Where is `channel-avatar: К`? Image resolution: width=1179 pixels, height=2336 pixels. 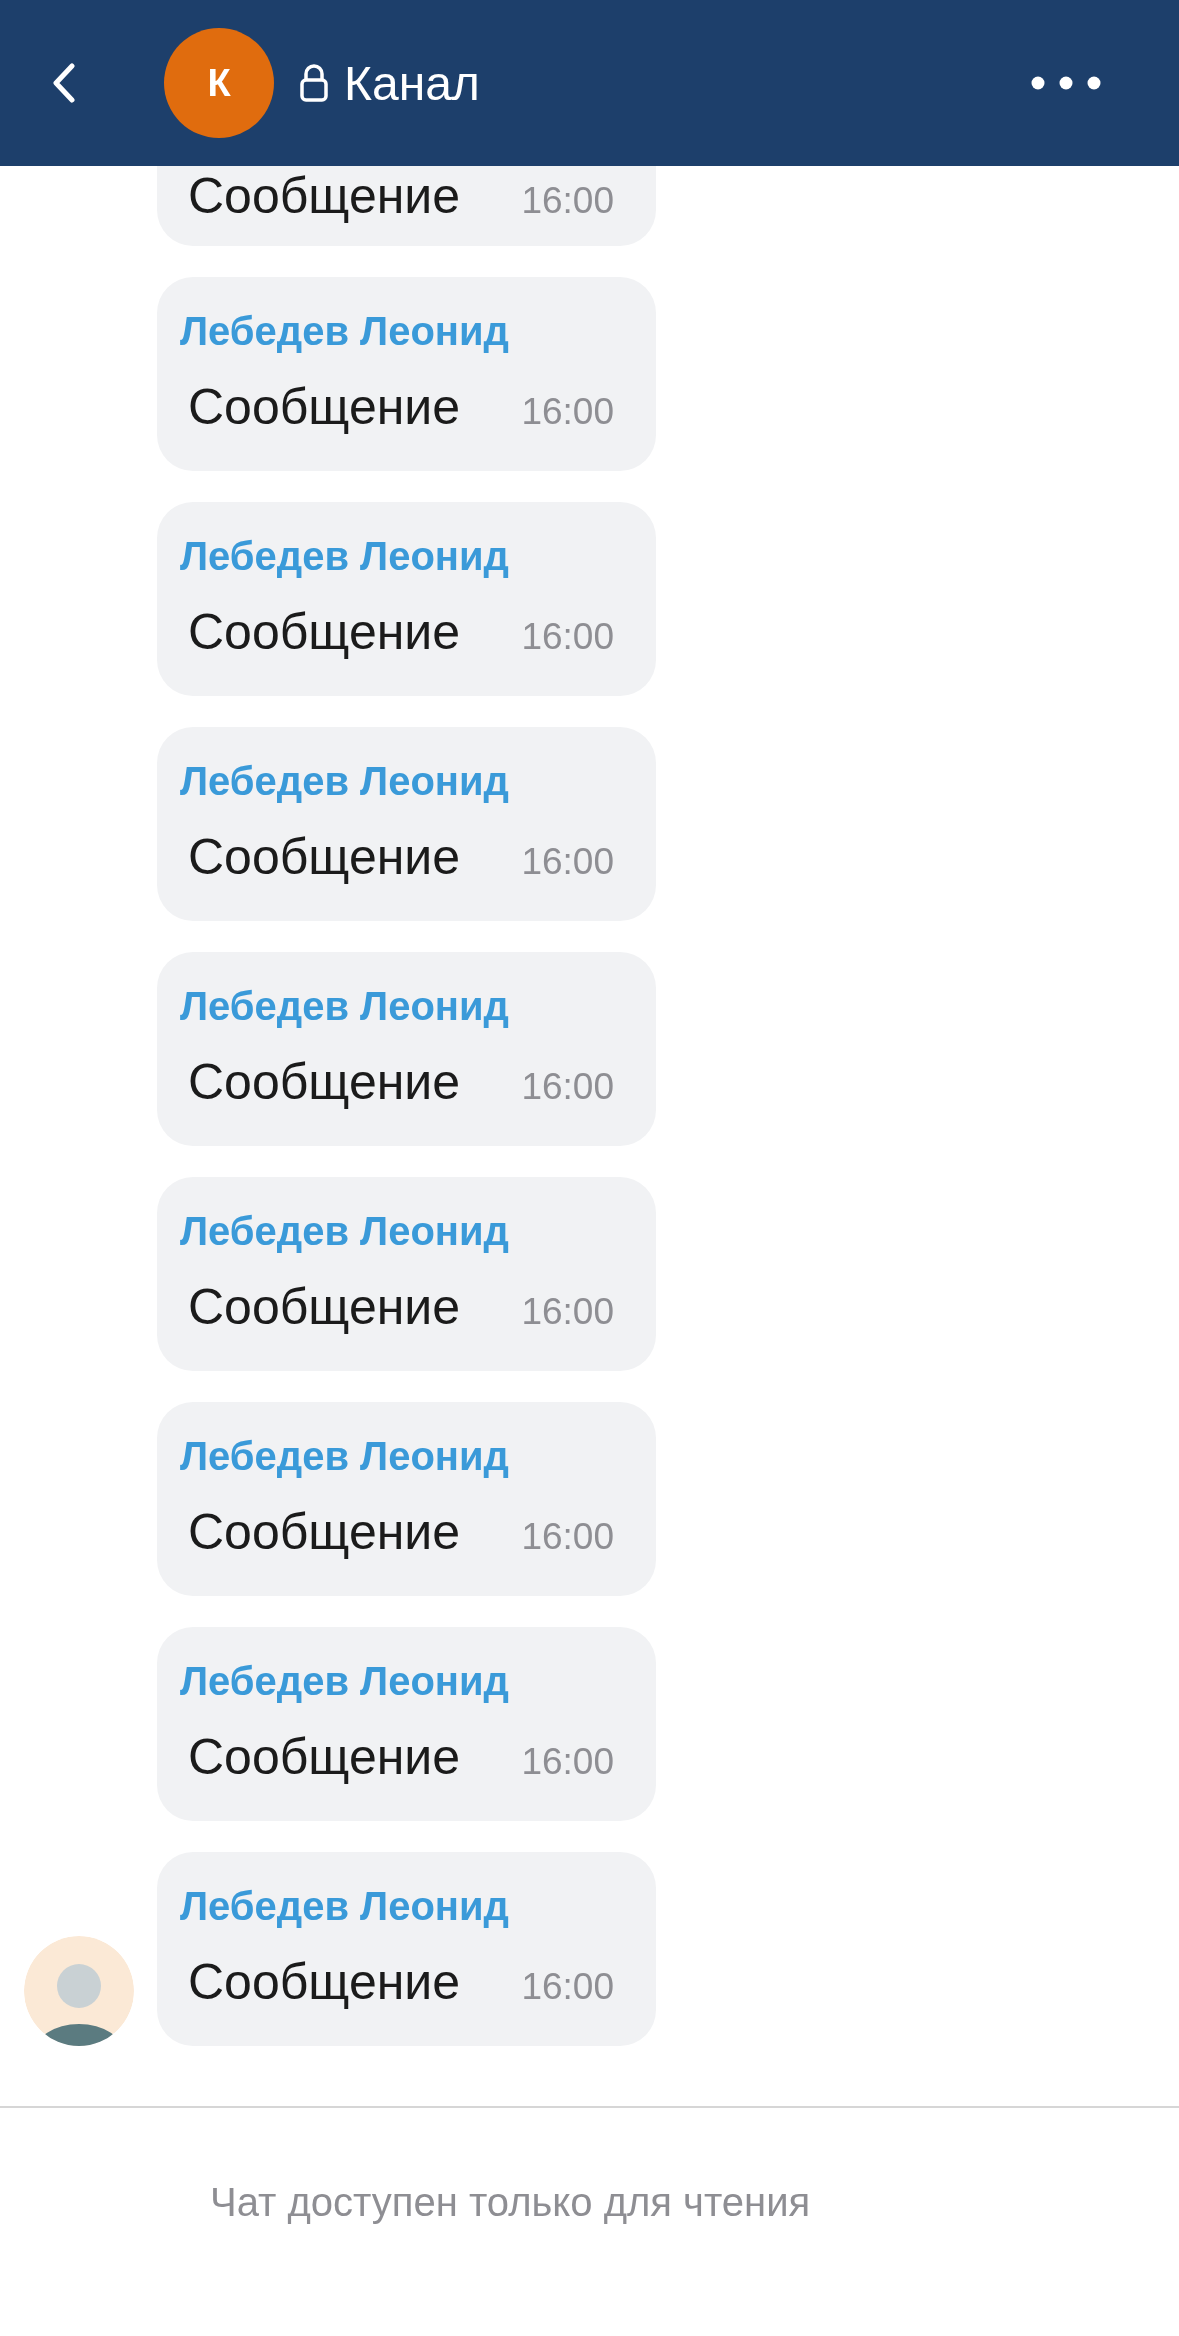 channel-avatar: К is located at coordinates (219, 83).